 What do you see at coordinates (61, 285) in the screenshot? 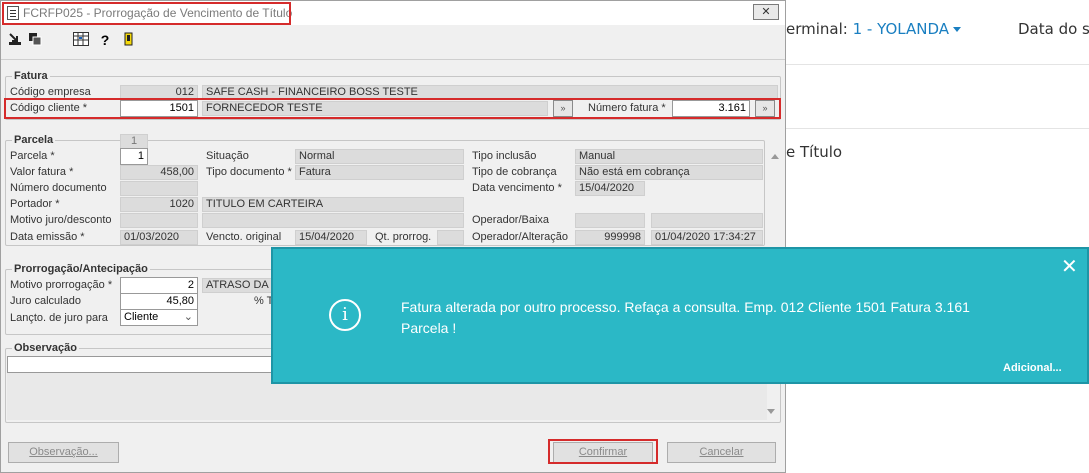
I see `motivo-prorrogacao-label: Motivo prorrogação *` at bounding box center [61, 285].